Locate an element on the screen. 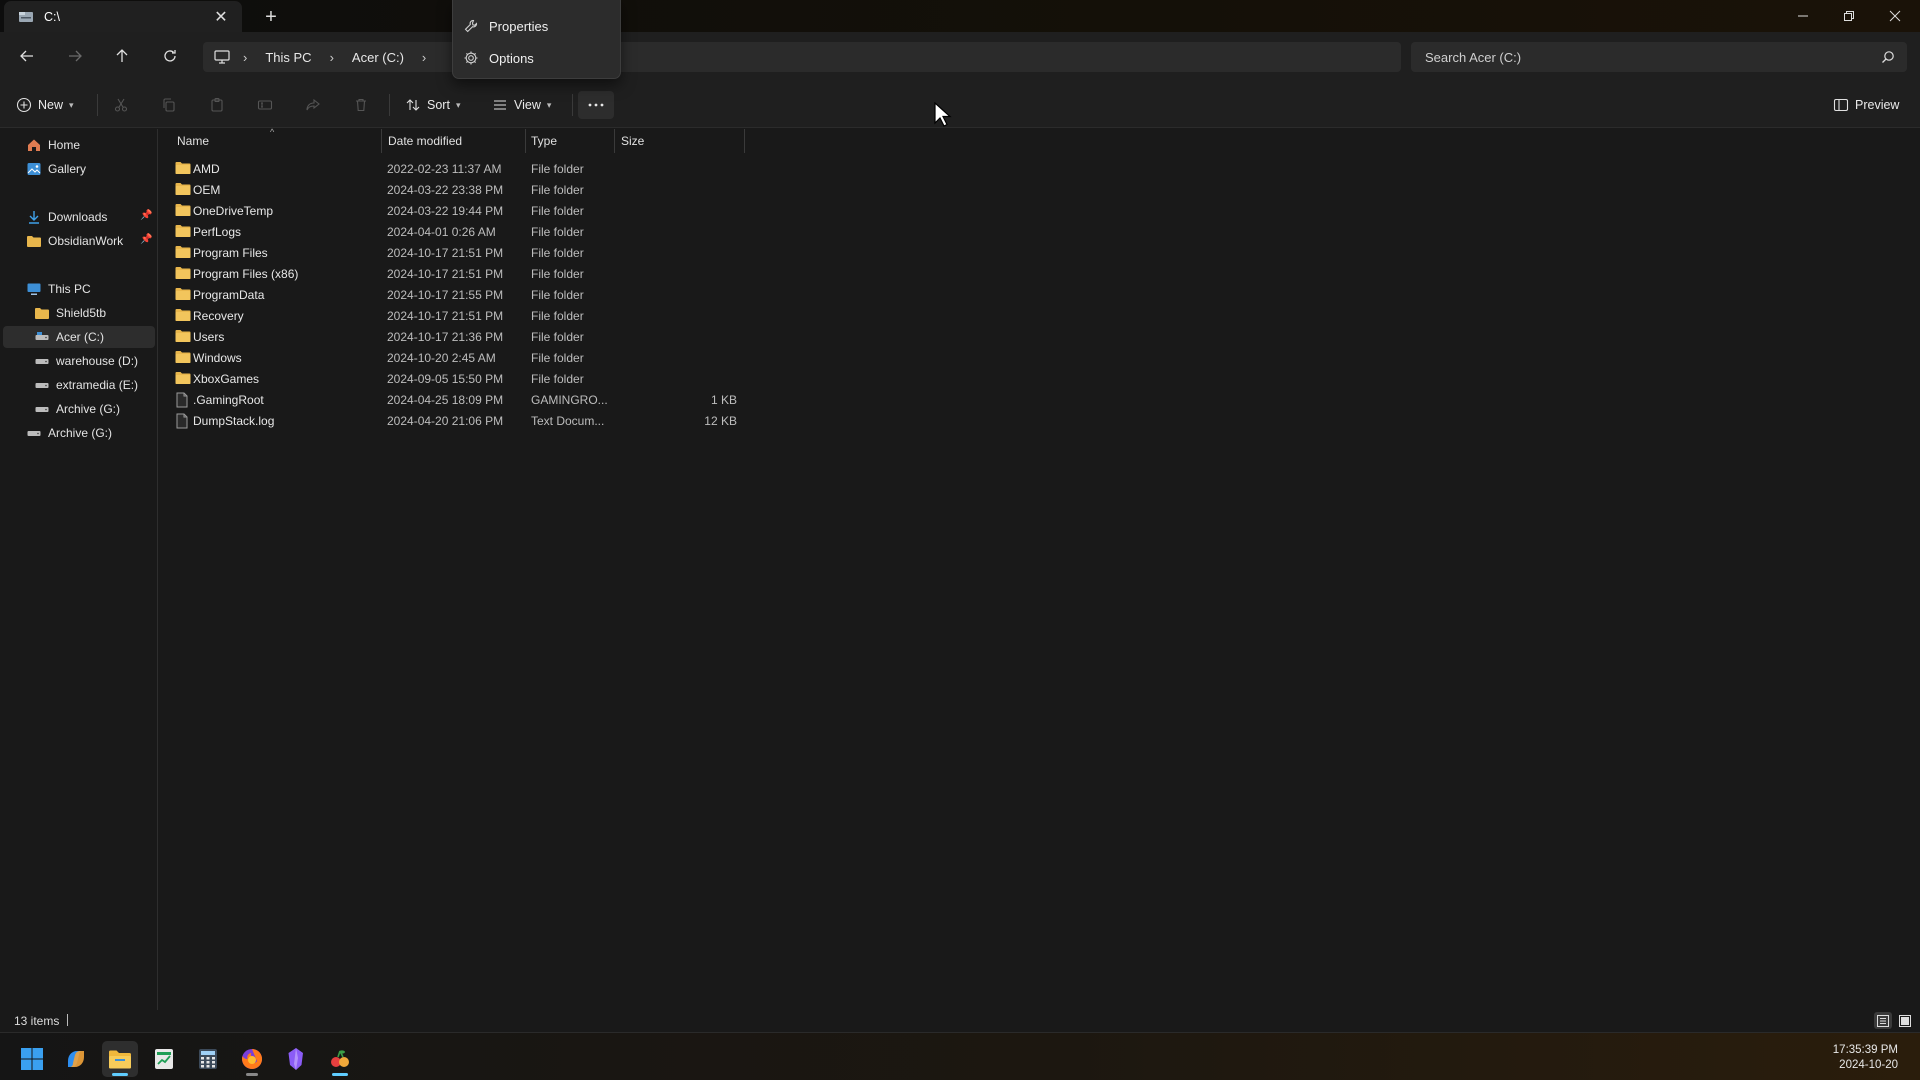 This screenshot has width=1920, height=1080. file-name: XboxGames is located at coordinates (226, 379).